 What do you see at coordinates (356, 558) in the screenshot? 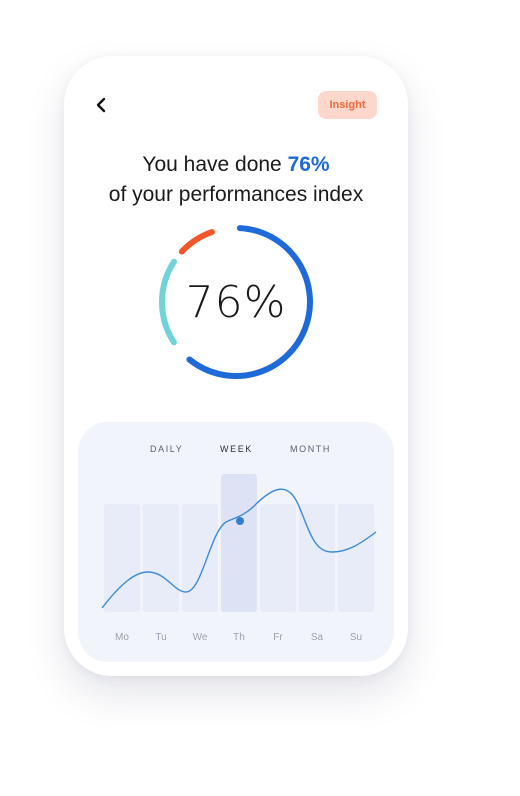
I see `day-bar-su` at bounding box center [356, 558].